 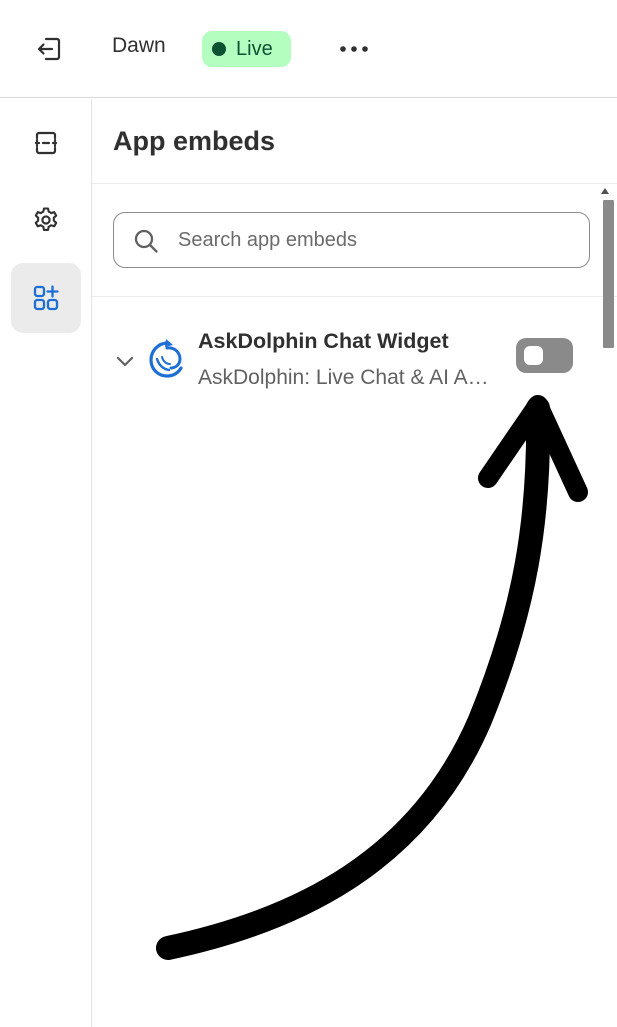 I want to click on search-field, so click(x=351, y=240).